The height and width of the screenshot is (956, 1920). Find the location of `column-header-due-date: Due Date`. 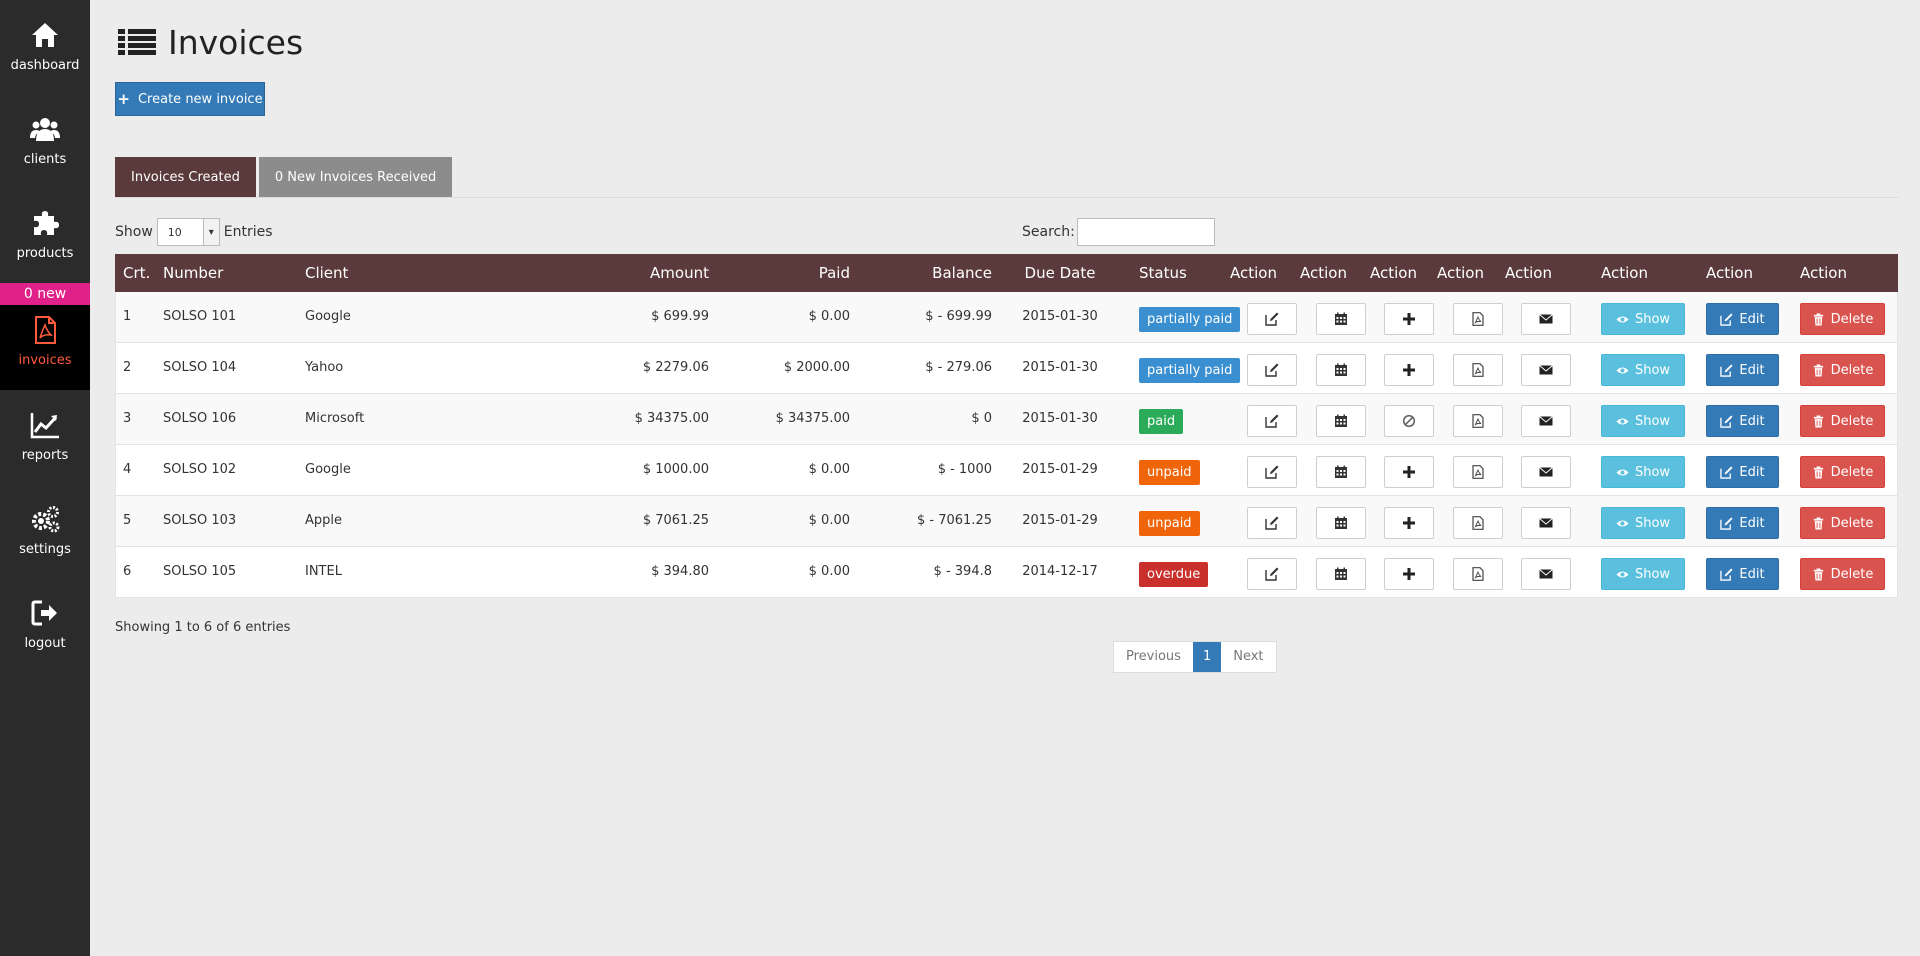

column-header-due-date: Due Date is located at coordinates (1060, 273).